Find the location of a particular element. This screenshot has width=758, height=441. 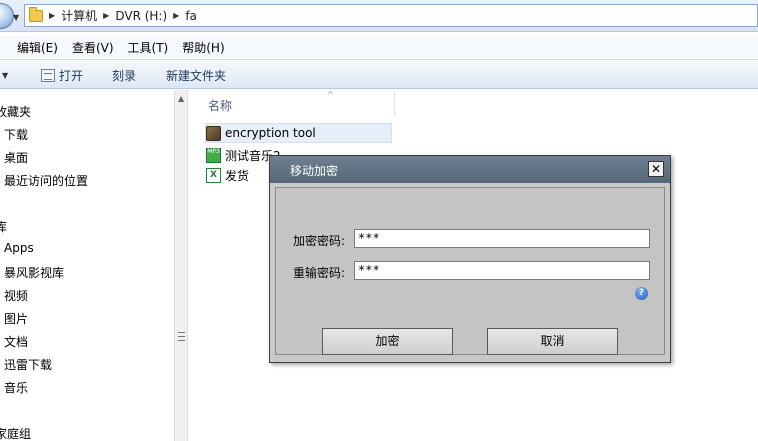

menu-help: 帮助(H) is located at coordinates (203, 47).